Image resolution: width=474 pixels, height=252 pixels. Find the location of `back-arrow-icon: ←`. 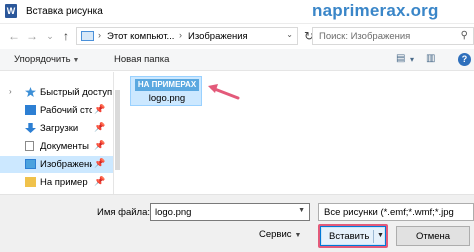

back-arrow-icon: ← is located at coordinates (14, 36).